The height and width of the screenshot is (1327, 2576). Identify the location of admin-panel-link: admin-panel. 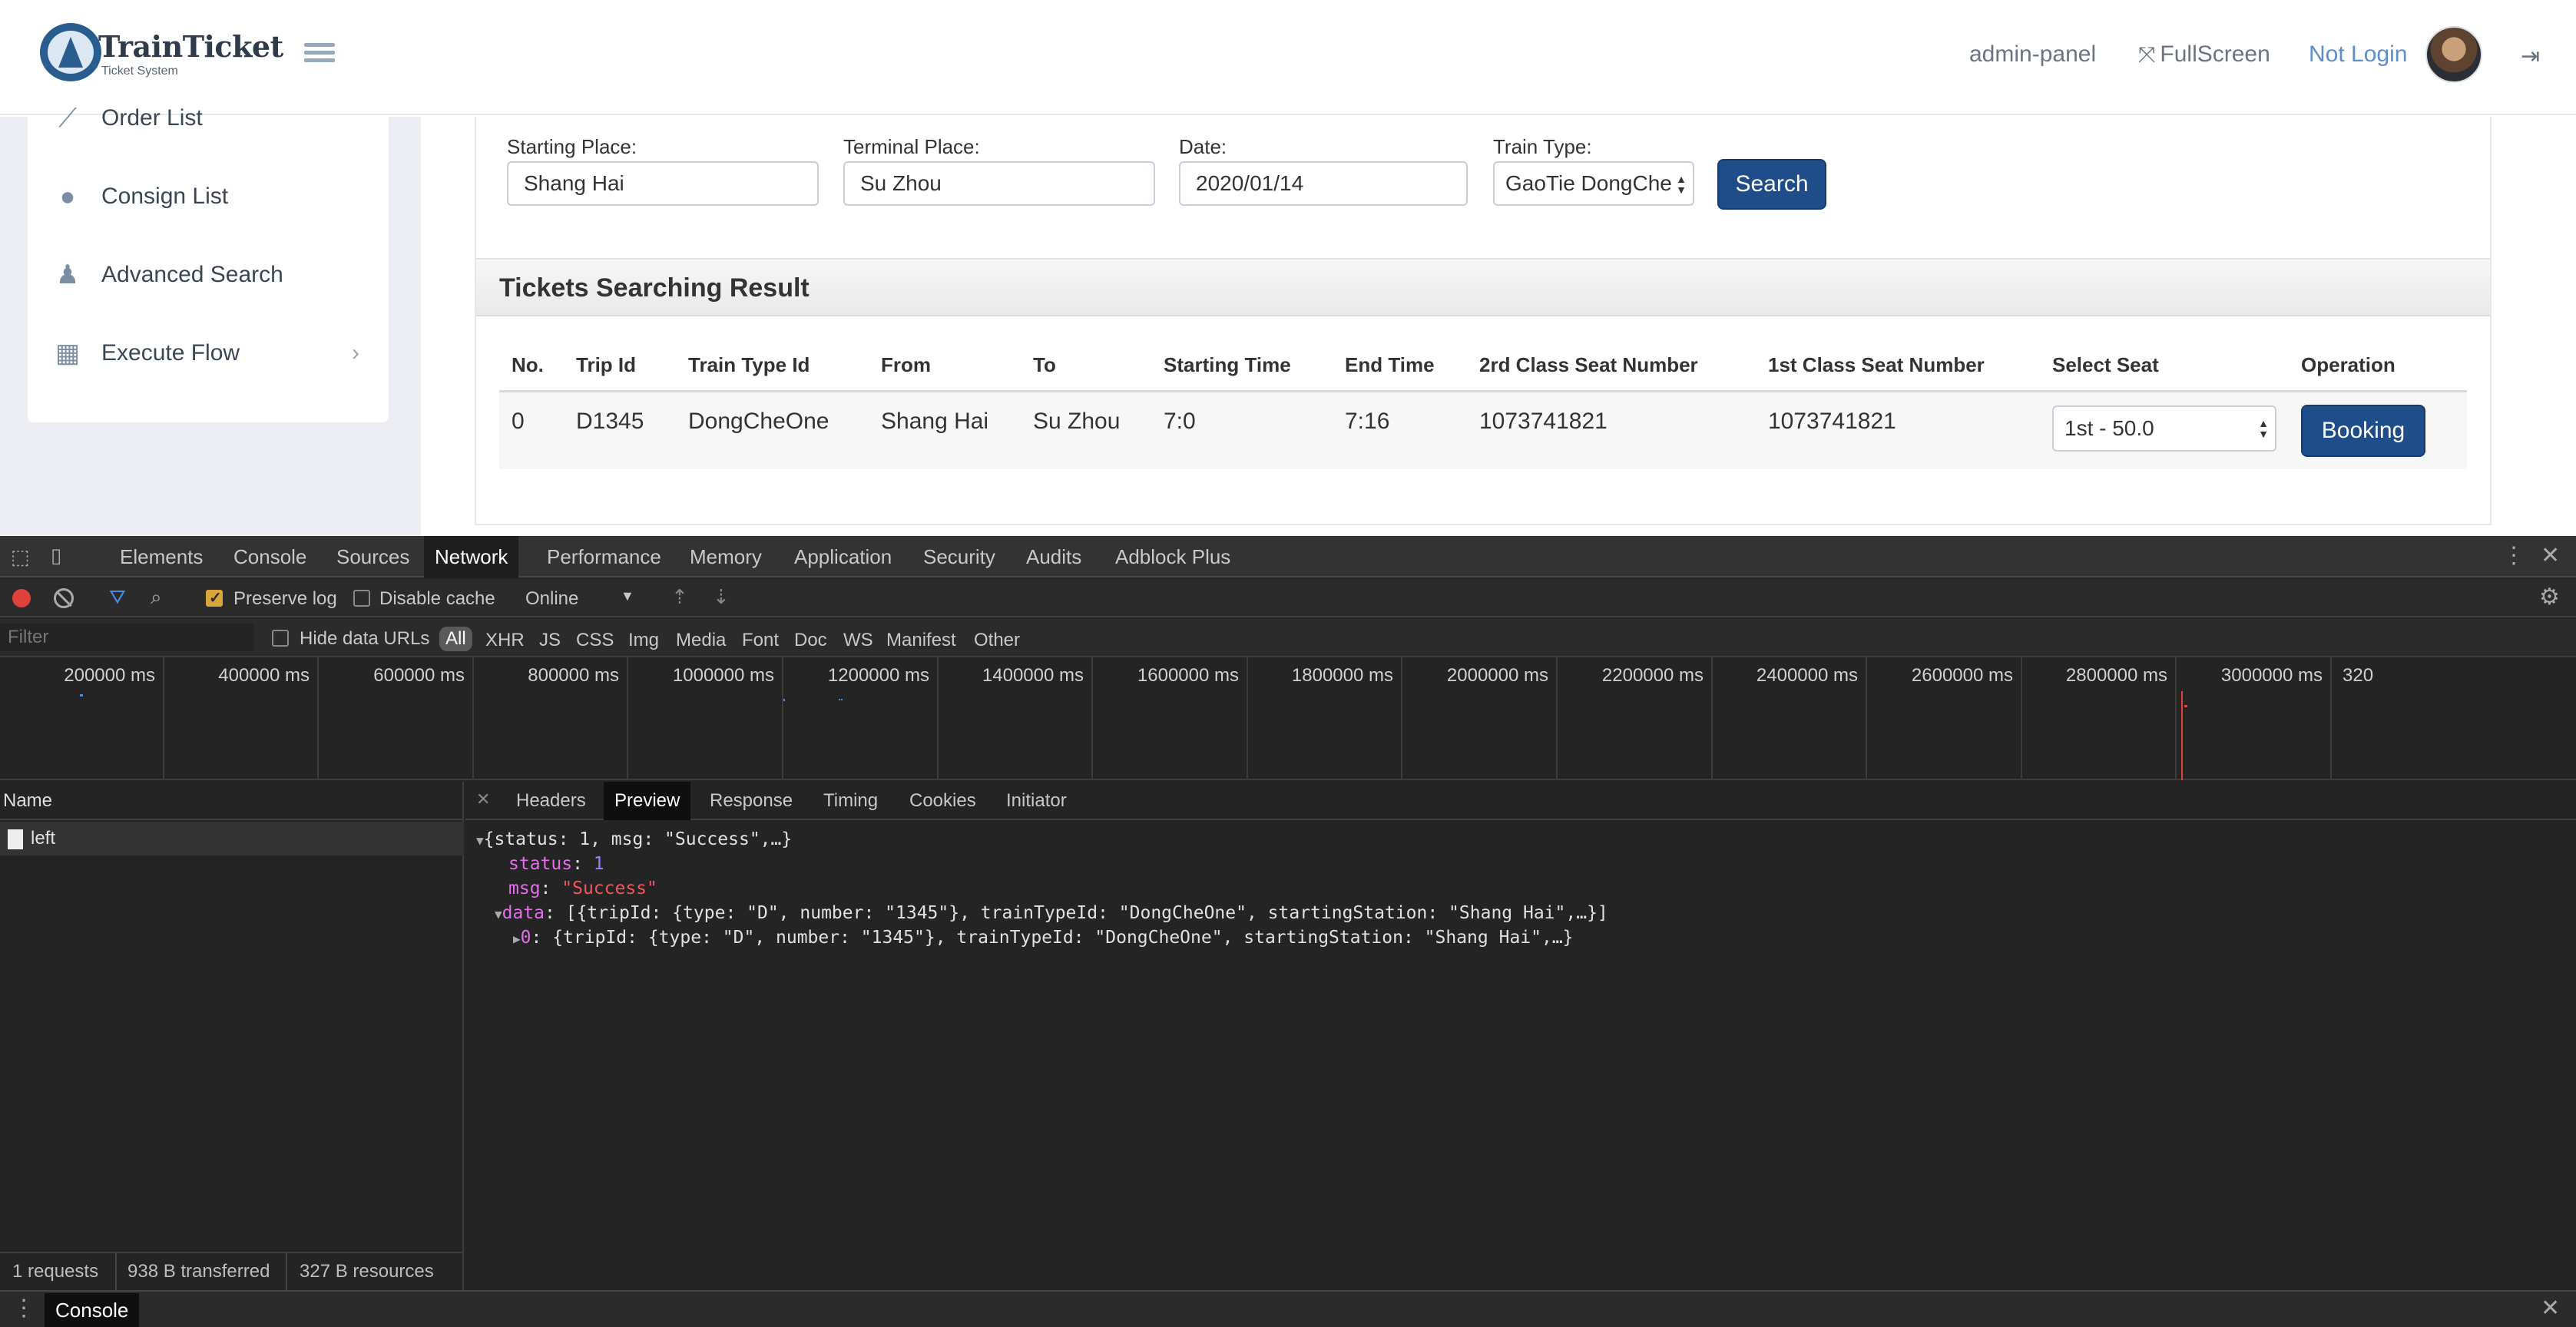
(2033, 54).